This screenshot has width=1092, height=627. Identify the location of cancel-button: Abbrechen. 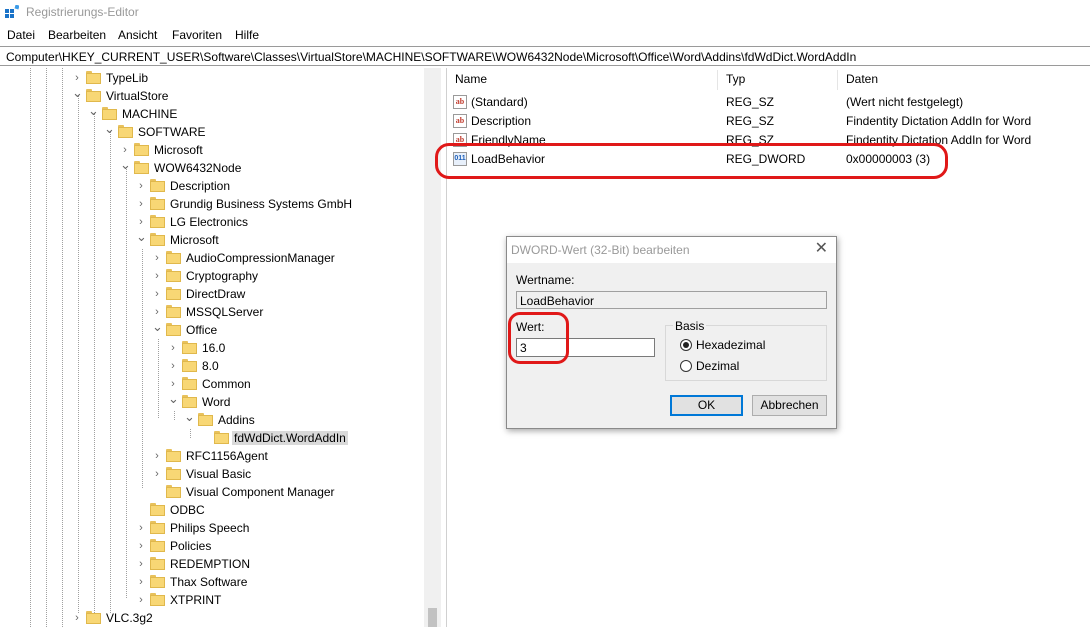
(789, 405).